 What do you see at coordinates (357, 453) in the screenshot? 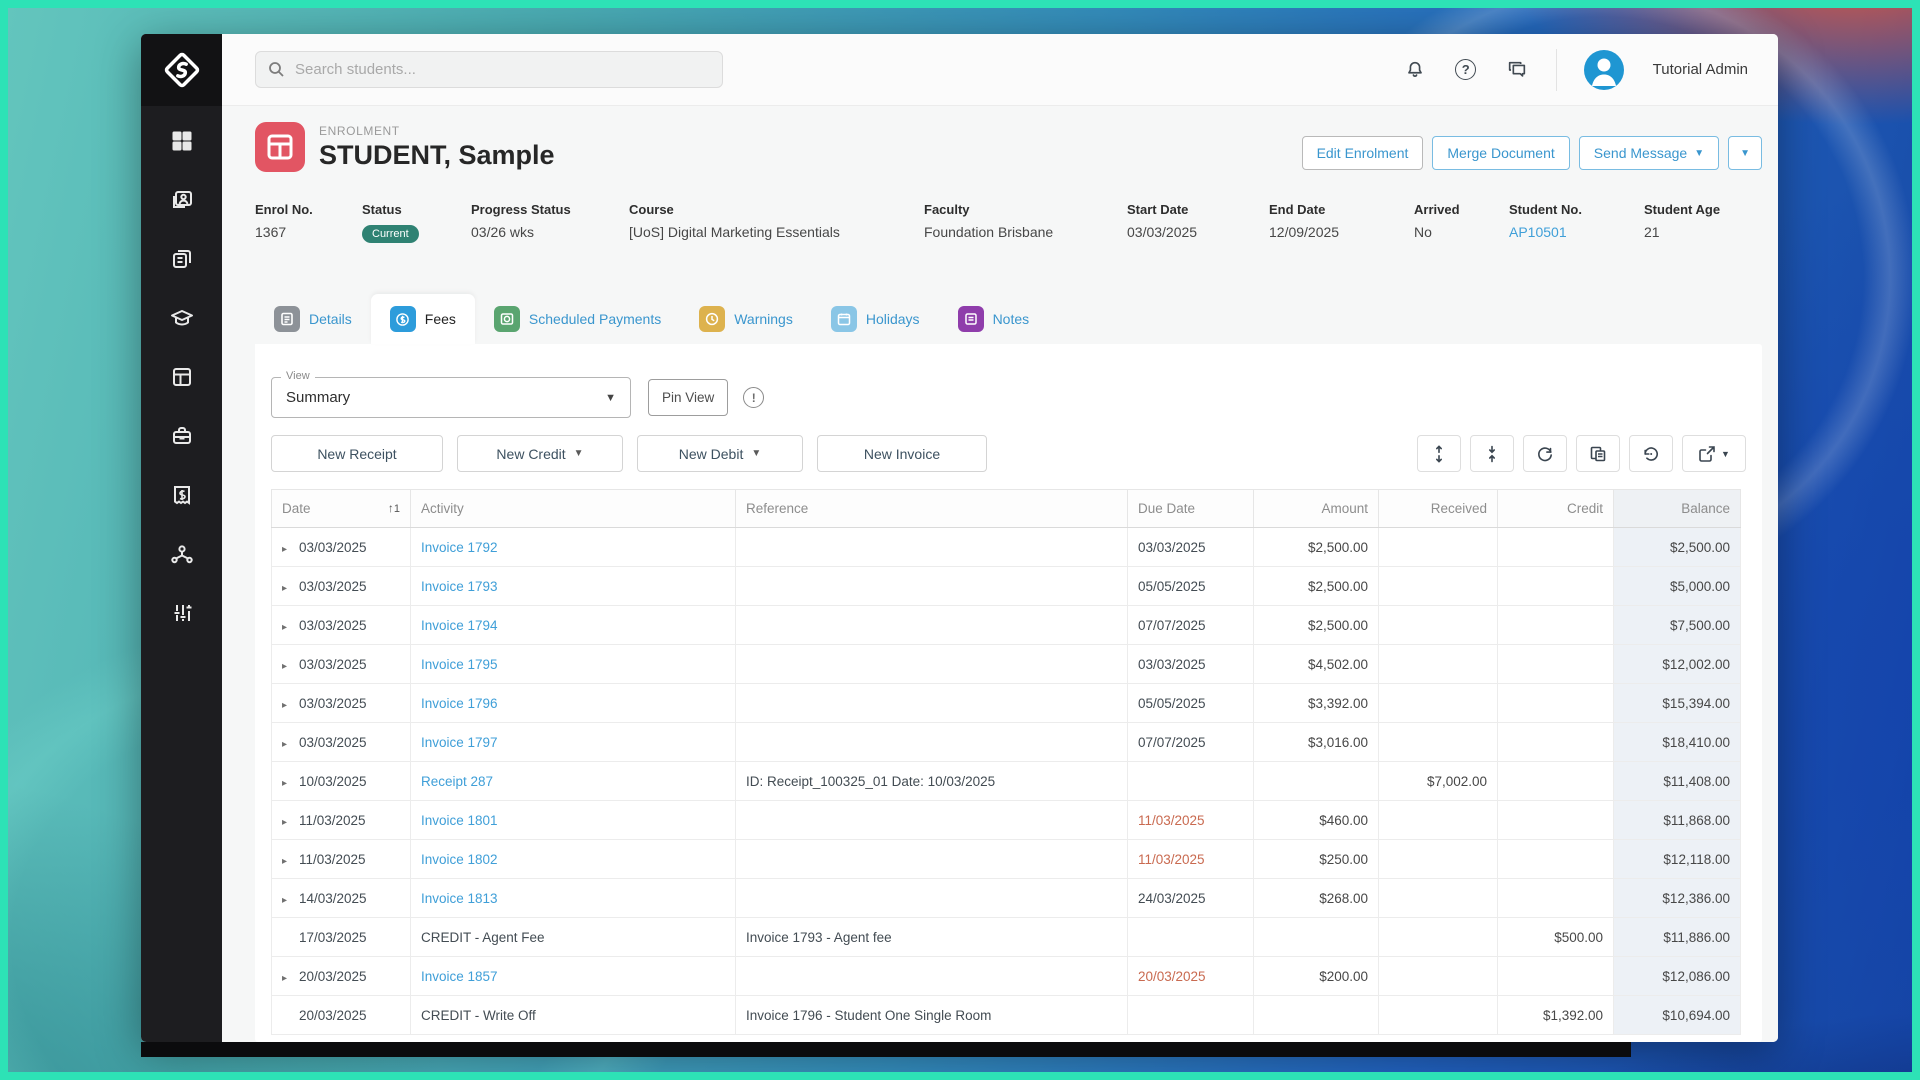
I see `new-receipt-button: New Receipt` at bounding box center [357, 453].